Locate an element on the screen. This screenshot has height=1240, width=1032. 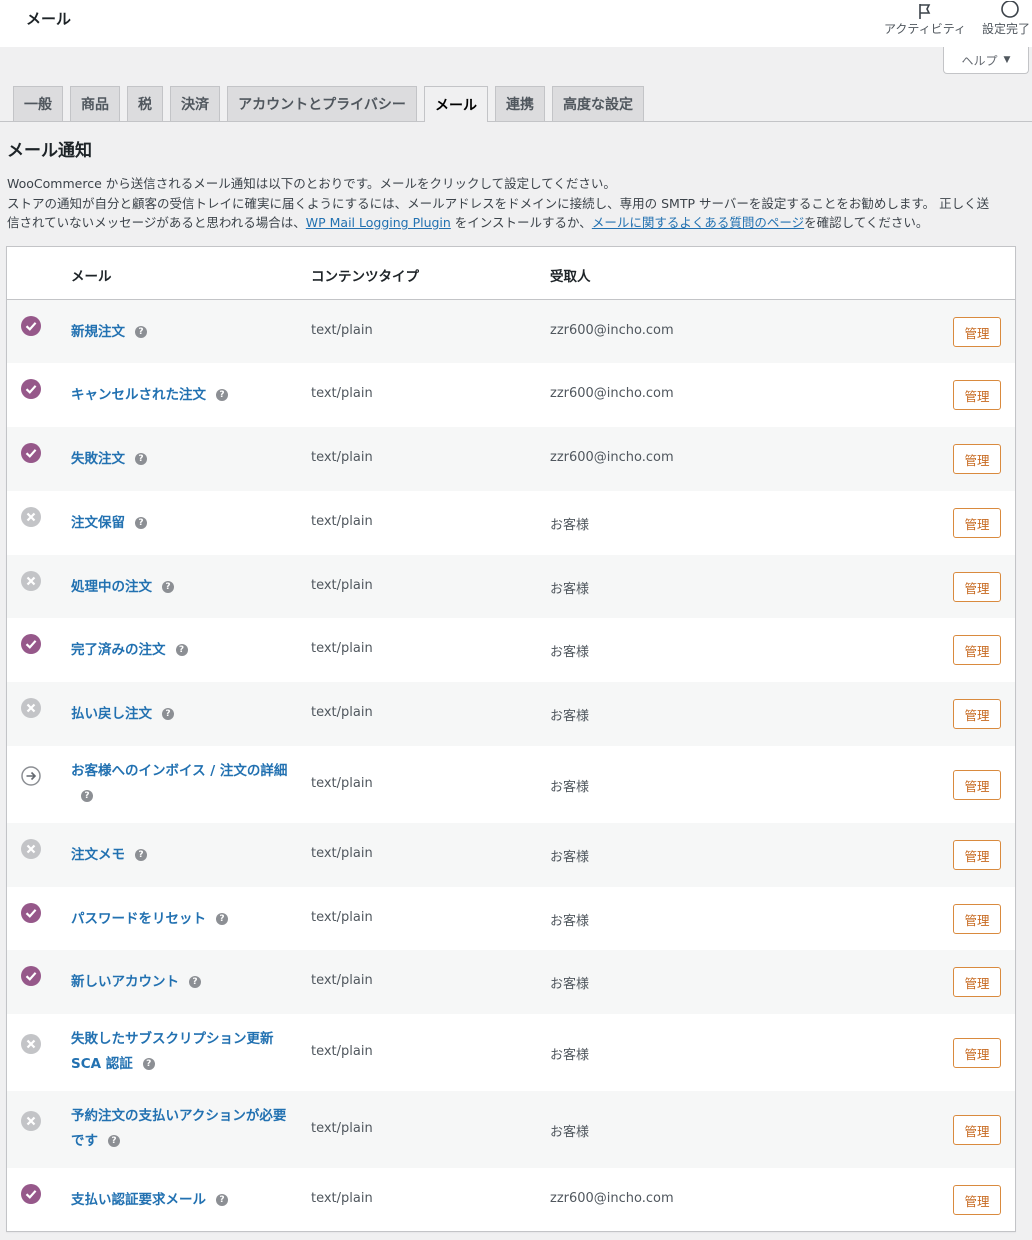
email-name: お客様へのインボイス / 注文の詳細 is located at coordinates (179, 771).